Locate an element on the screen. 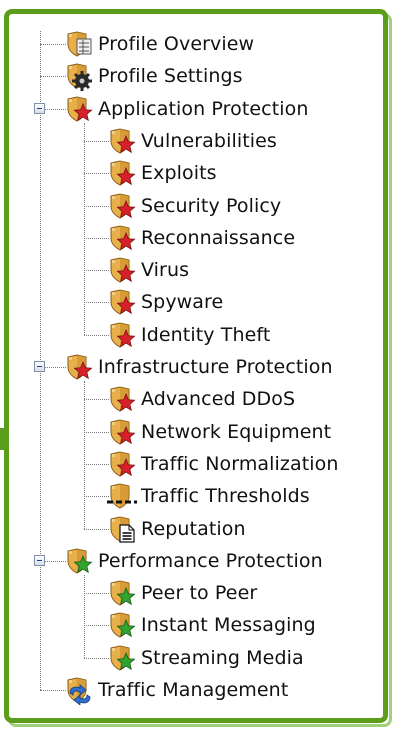 The width and height of the screenshot is (394, 729). tree-item-label: Traffic Thresholds is located at coordinates (225, 496).